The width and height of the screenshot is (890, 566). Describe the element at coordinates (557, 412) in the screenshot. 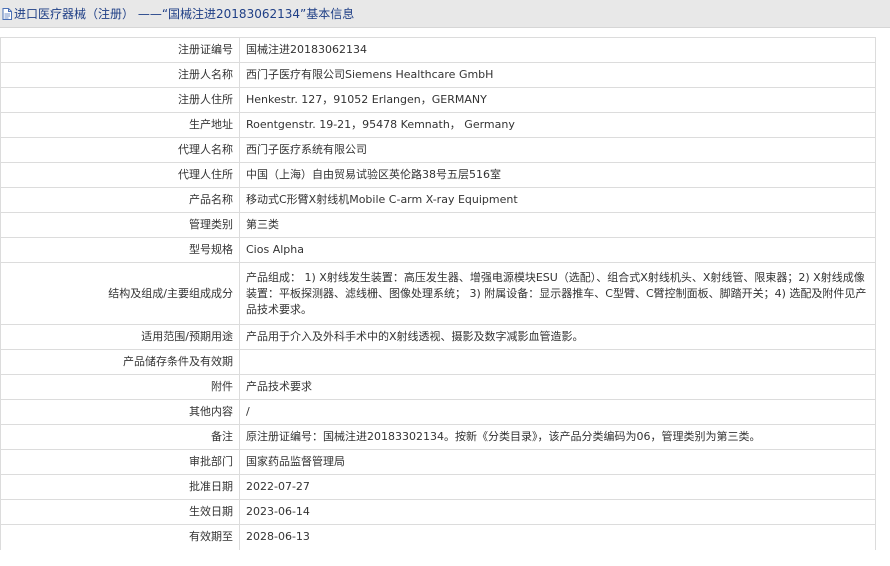

I see `field-value: /` at that location.